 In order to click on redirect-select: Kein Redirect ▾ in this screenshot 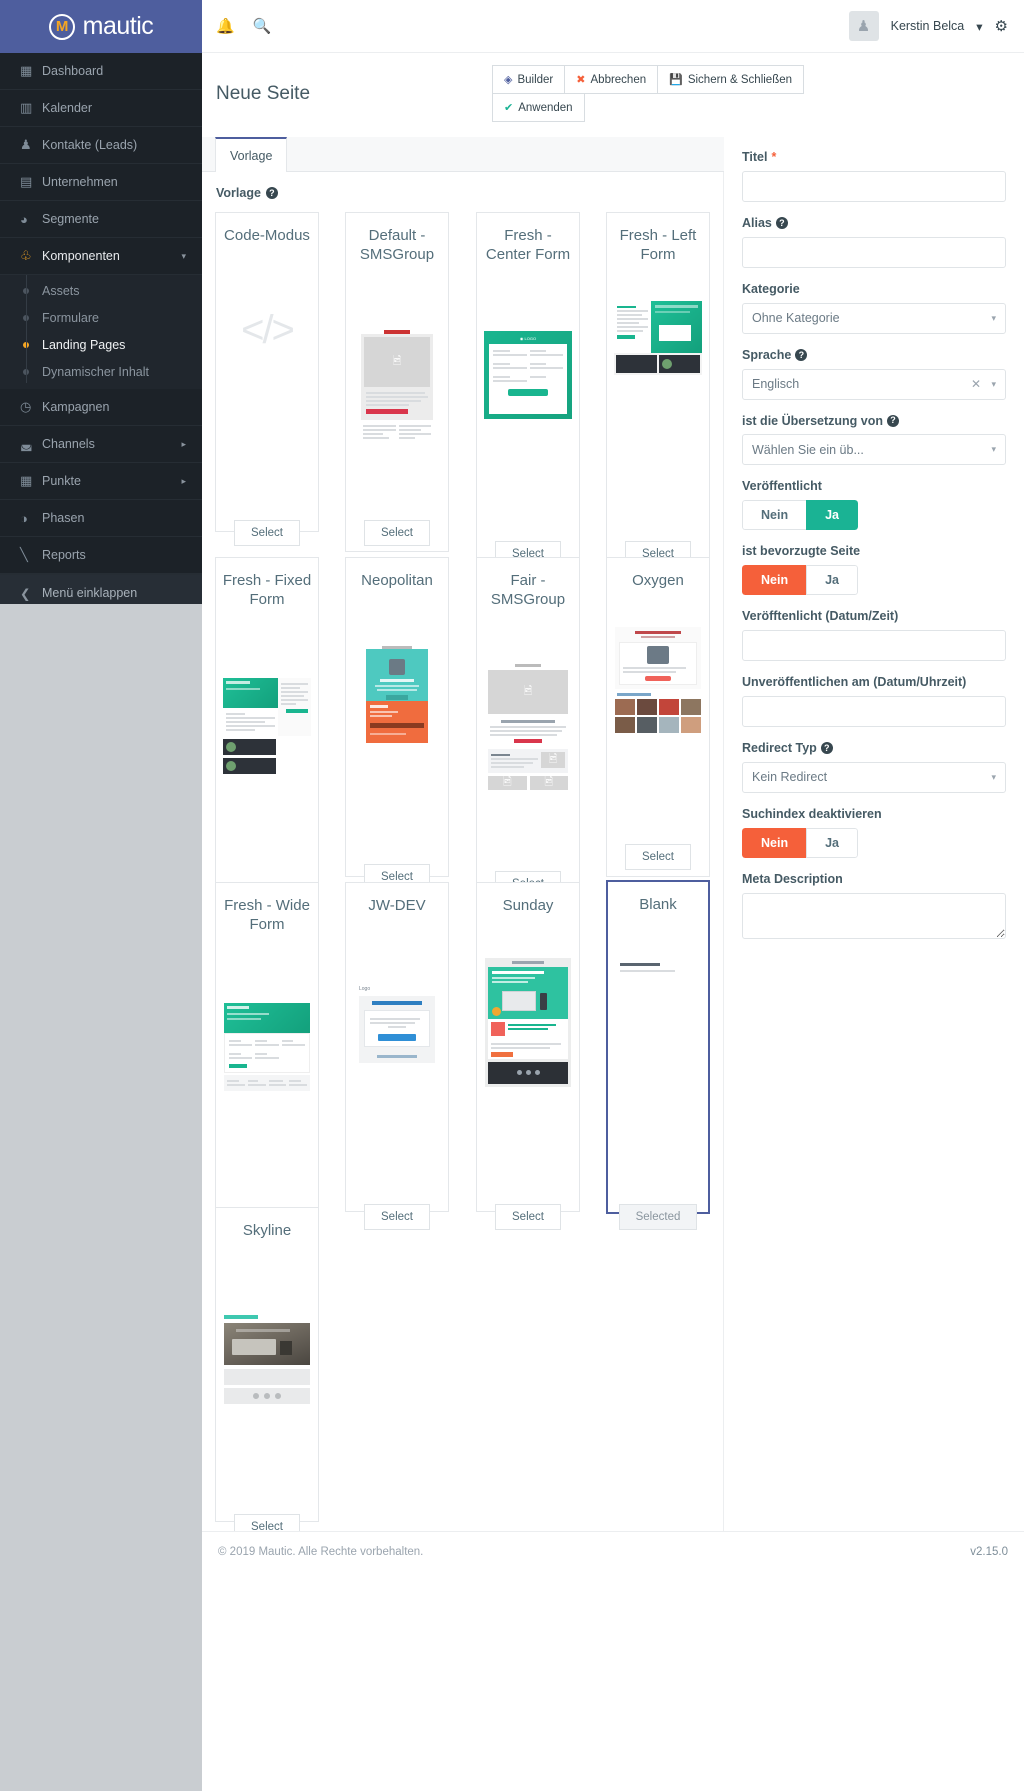, I will do `click(874, 777)`.